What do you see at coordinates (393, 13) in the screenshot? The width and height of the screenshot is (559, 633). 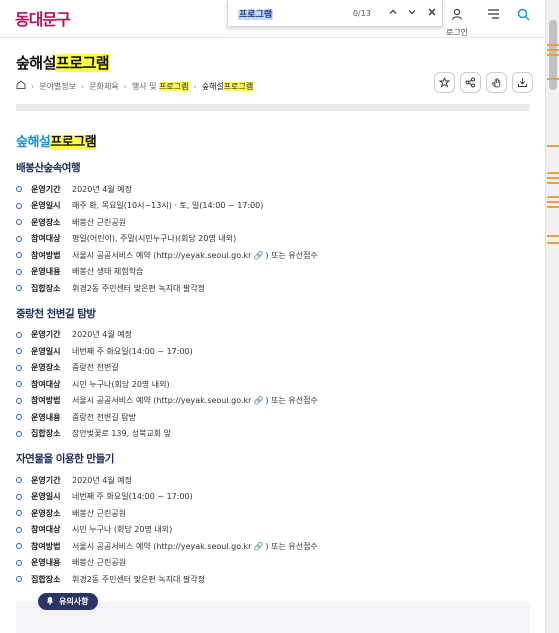 I see `find-previous-icon` at bounding box center [393, 13].